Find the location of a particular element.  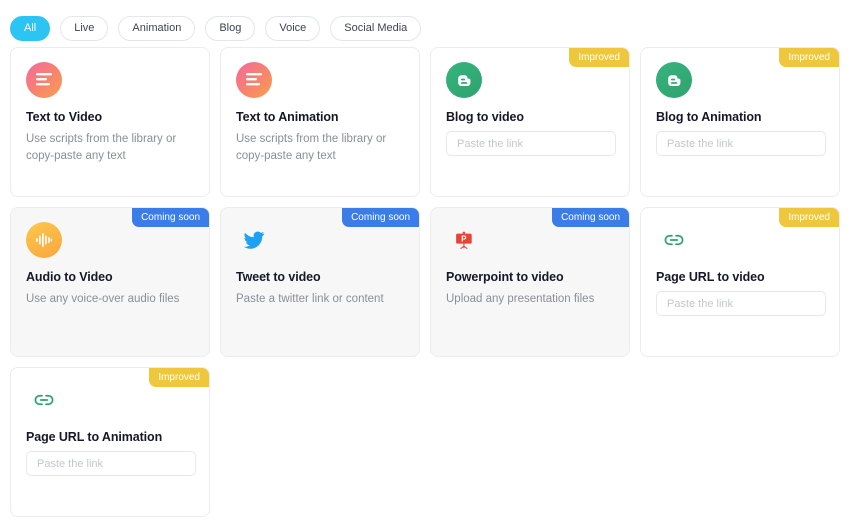

tool-card-page-url-to-animation: Improved Page URL to Animation is located at coordinates (110, 442).